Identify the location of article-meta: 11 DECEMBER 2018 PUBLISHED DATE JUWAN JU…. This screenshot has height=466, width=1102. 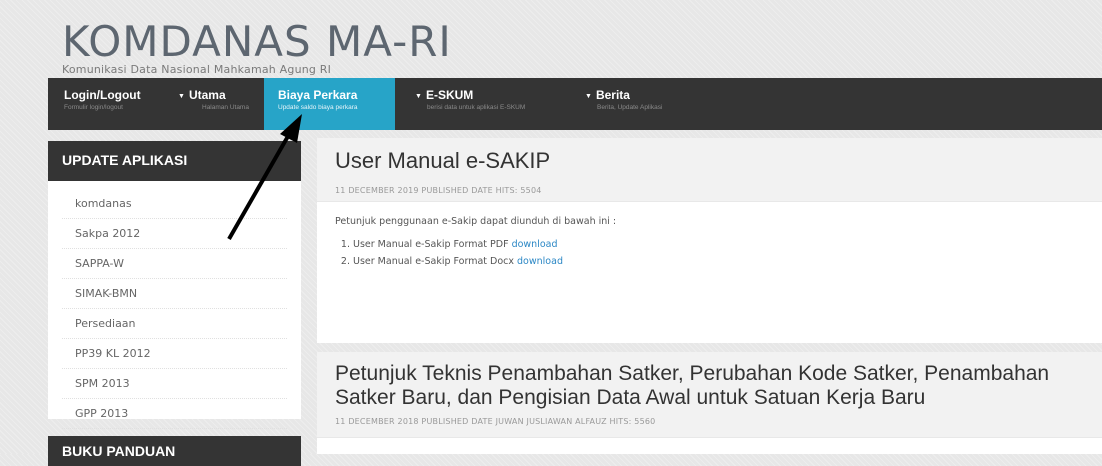
(495, 421).